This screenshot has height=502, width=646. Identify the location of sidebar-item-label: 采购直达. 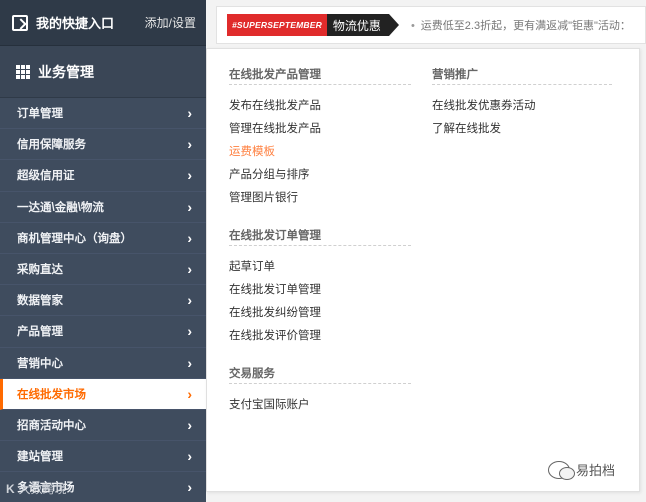
(40, 270).